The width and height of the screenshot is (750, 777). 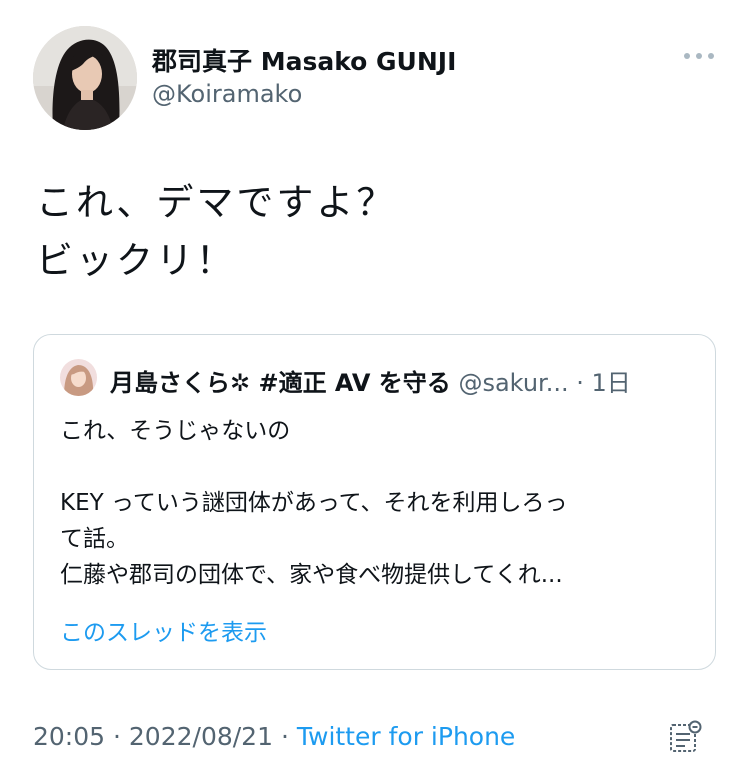 I want to click on tweet-meta: 20:05 · 2022/08/21 · Twitter for iPhone, so click(x=274, y=736).